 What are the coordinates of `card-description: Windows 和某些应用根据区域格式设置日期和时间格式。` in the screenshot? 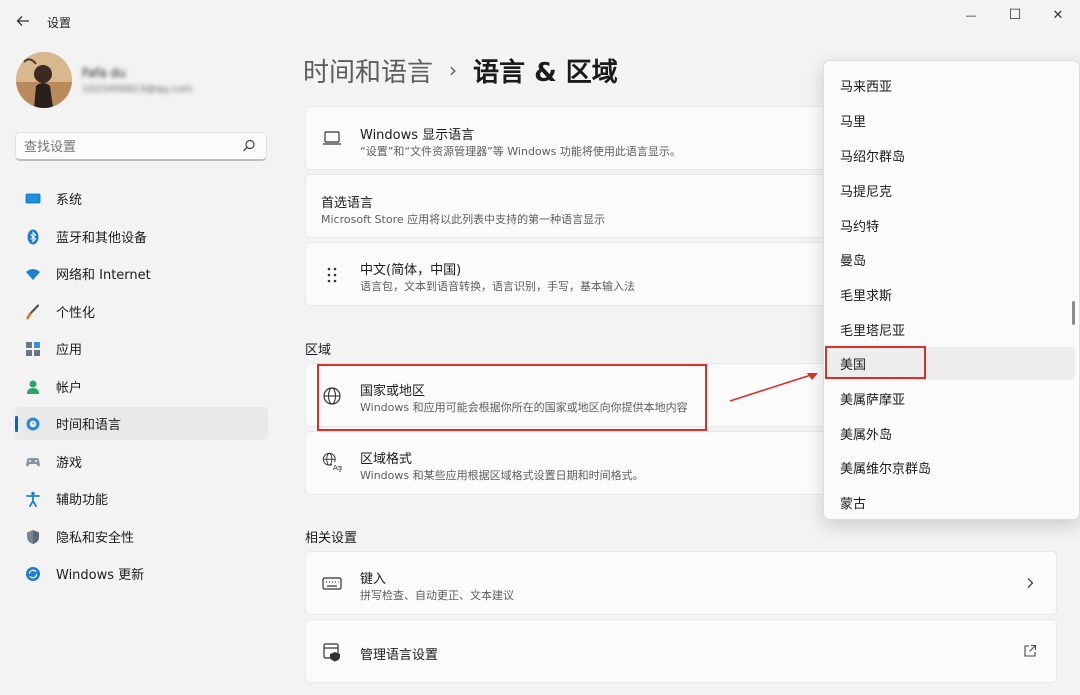 It's located at (502, 475).